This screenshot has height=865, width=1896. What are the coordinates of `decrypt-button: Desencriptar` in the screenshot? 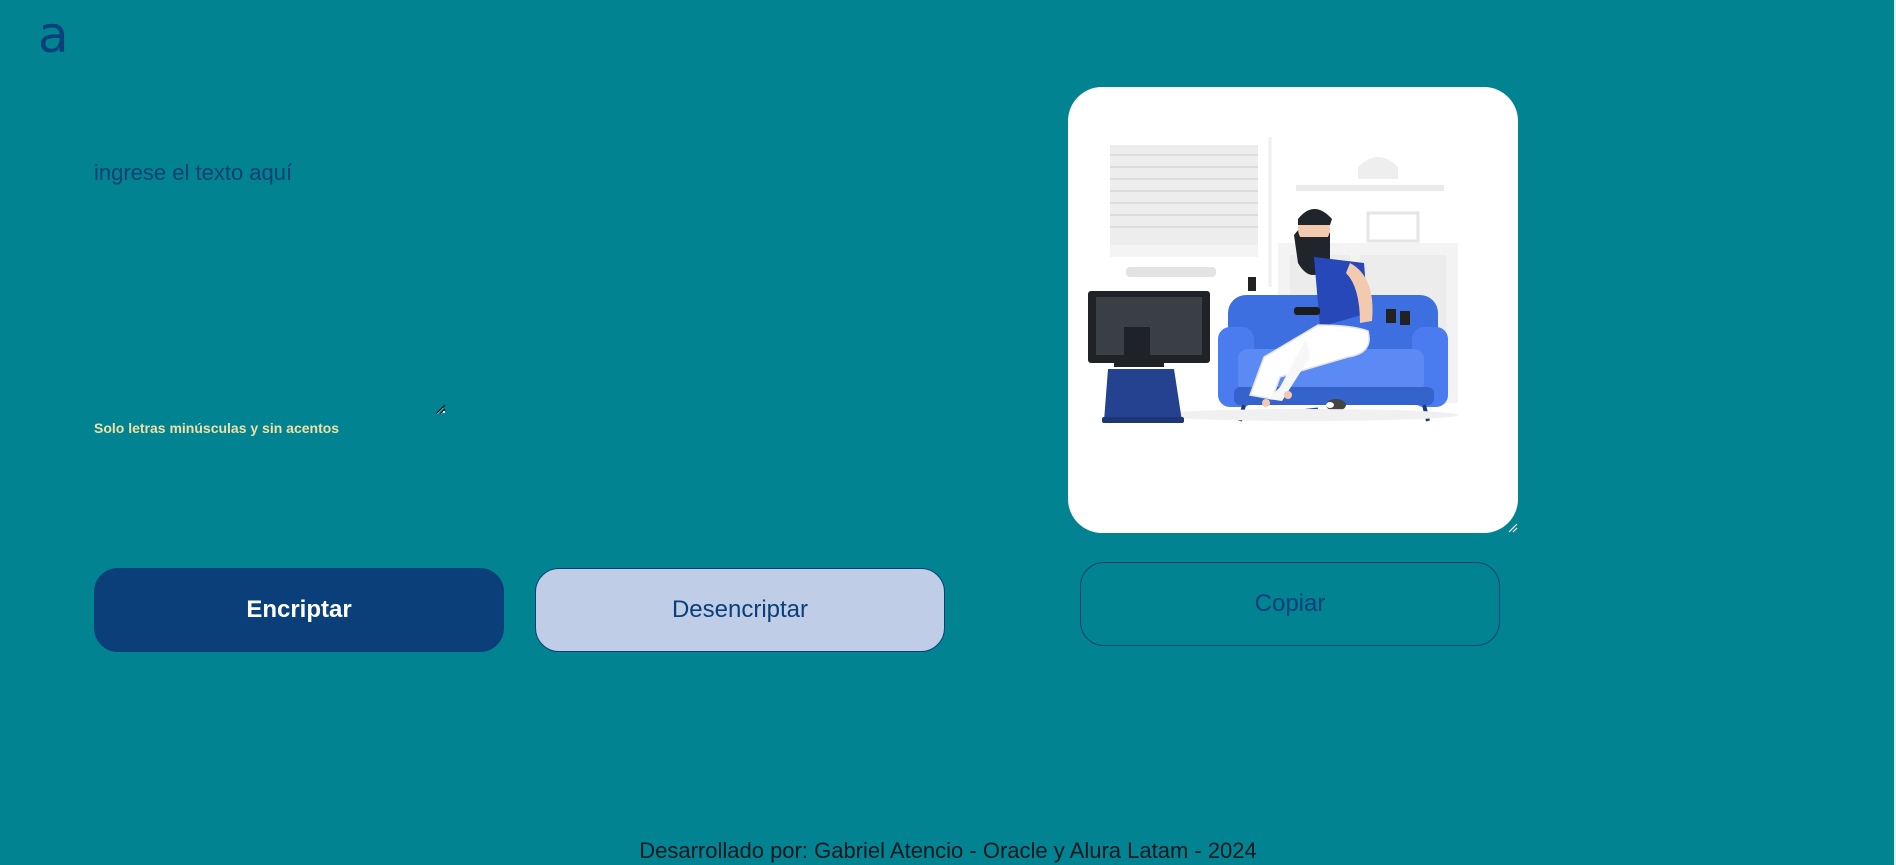 It's located at (740, 610).